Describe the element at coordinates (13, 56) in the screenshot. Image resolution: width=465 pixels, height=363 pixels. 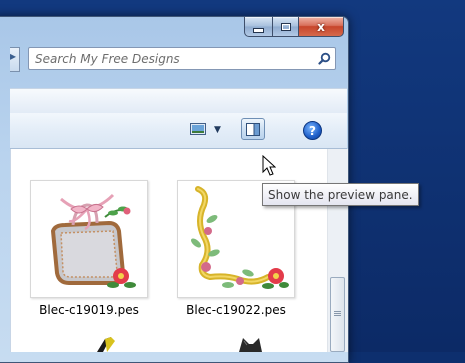
I see `address-dropdown-icon: ▸` at that location.